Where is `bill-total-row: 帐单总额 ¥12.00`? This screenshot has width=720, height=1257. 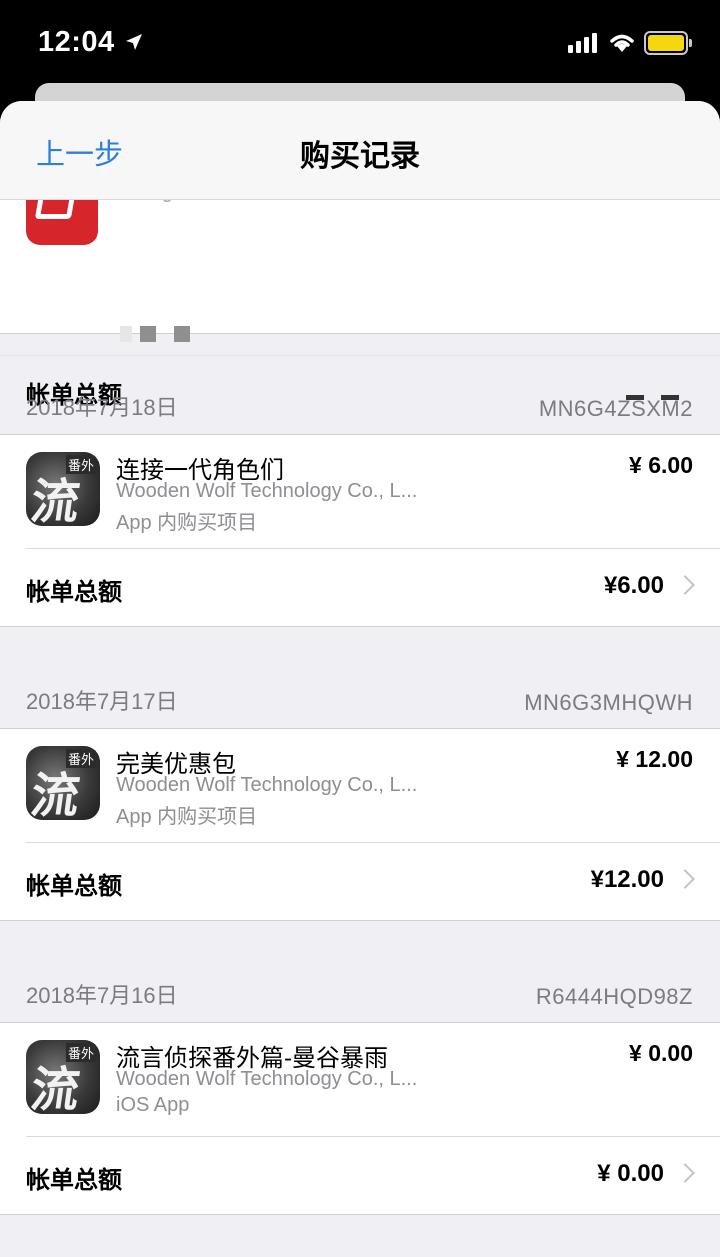 bill-total-row: 帐单总额 ¥12.00 is located at coordinates (360, 881).